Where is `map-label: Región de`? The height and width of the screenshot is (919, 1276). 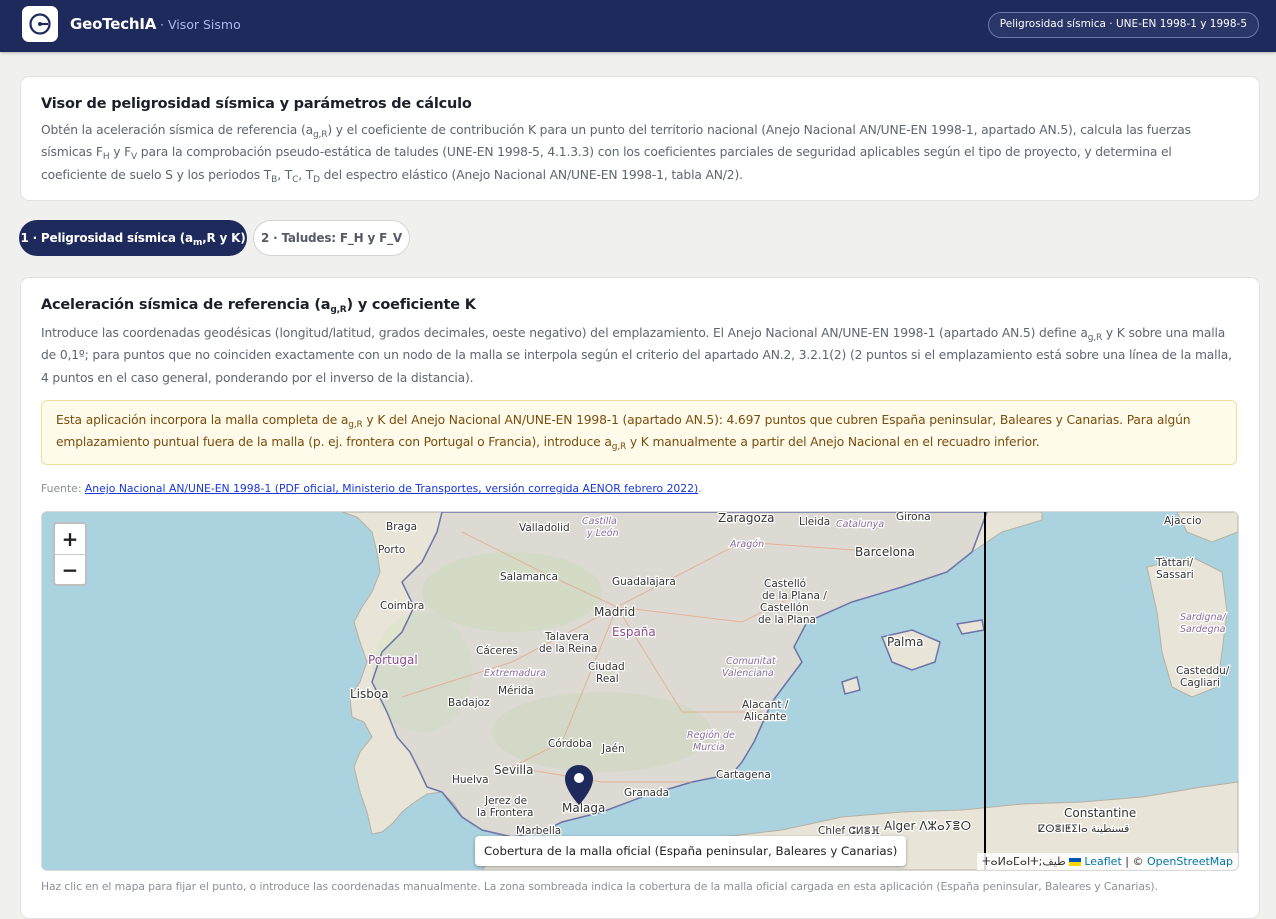 map-label: Región de is located at coordinates (711, 735).